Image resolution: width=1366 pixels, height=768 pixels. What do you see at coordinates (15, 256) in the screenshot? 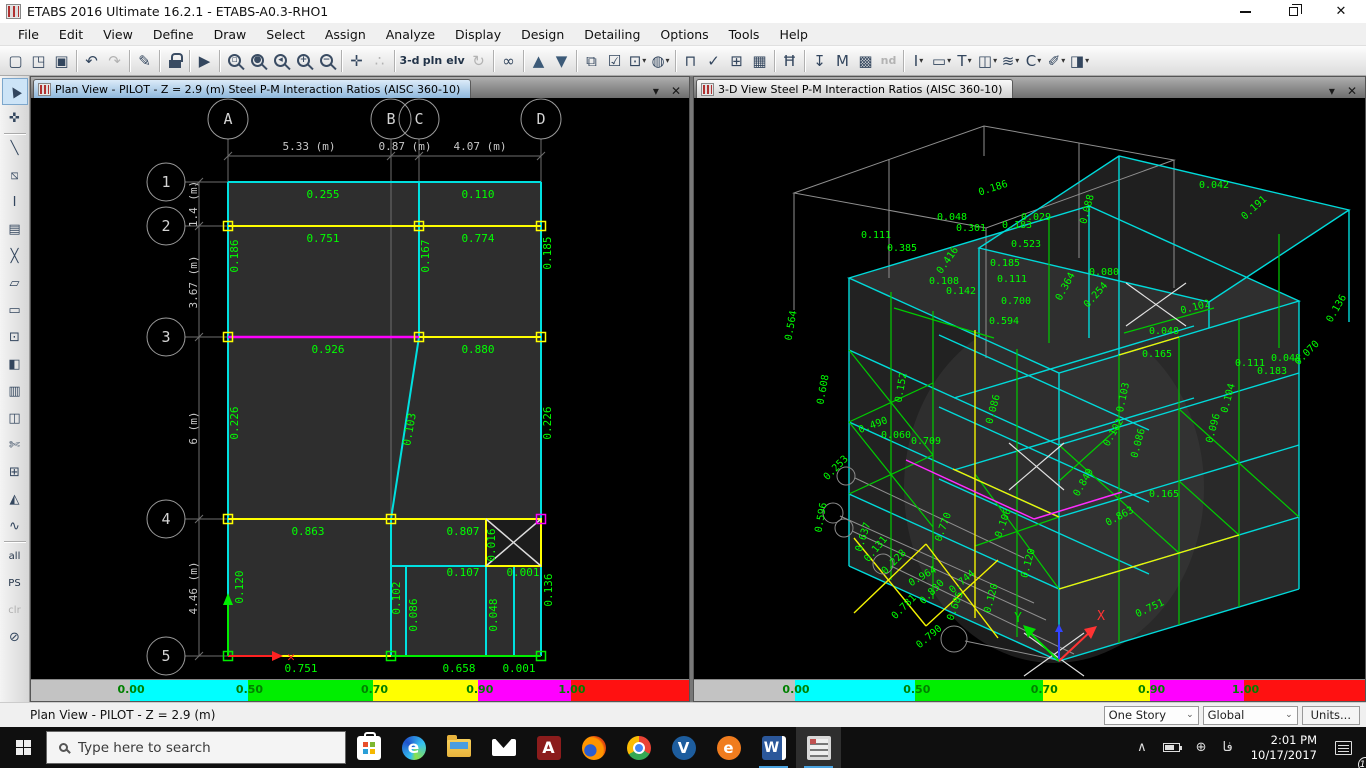
I see `draw-brace-x-tool: ╳` at bounding box center [15, 256].